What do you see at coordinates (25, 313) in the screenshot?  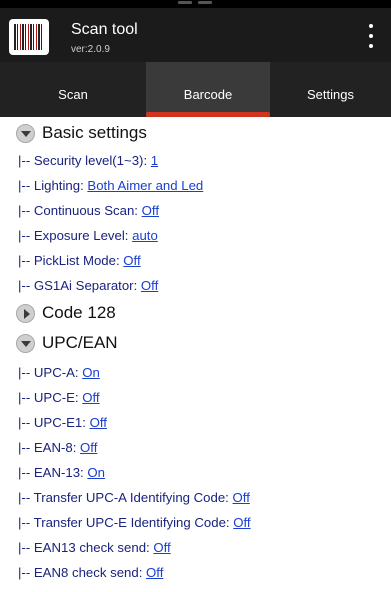 I see `collapse-arrow-icon` at bounding box center [25, 313].